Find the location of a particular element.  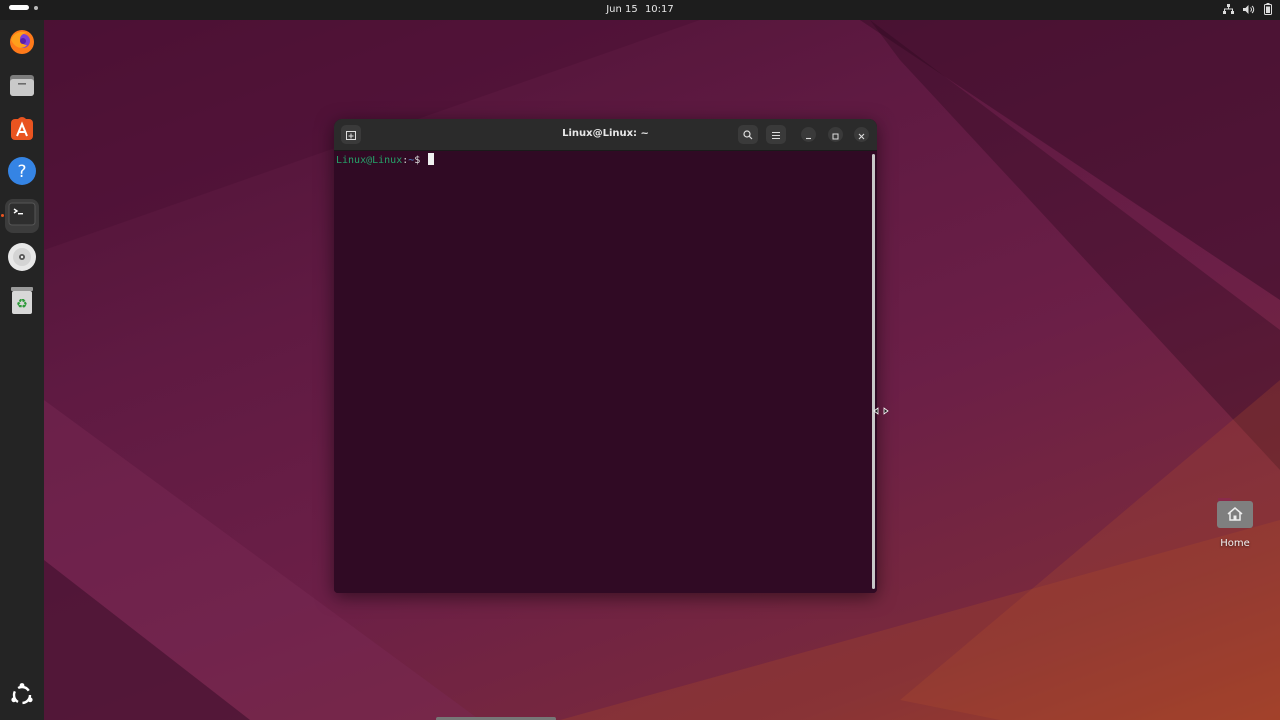

ubuntu-logo-icon is located at coordinates (22, 697).